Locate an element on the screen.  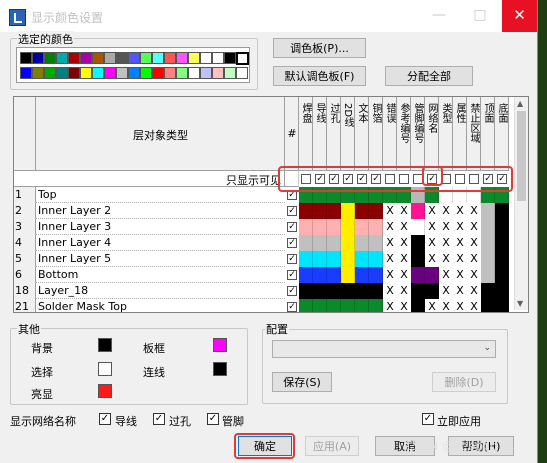
scroll-down-icon: ▼ is located at coordinates (520, 303).